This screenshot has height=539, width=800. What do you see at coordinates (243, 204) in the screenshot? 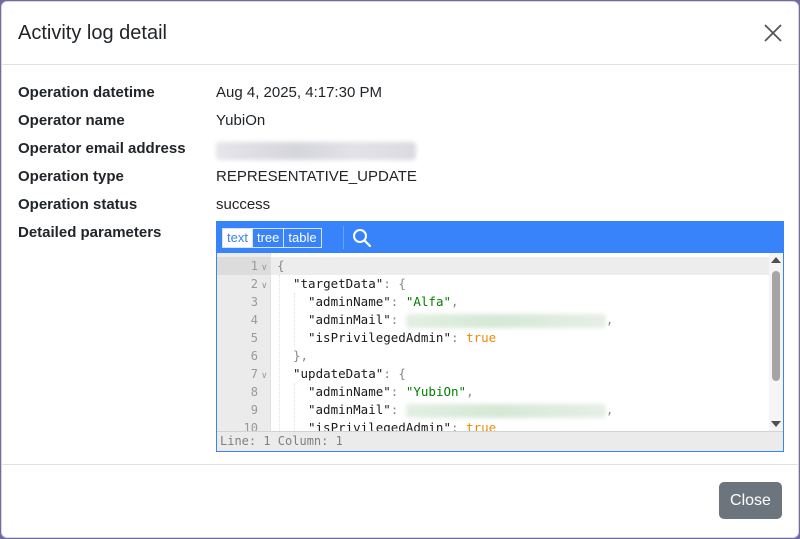
I see `operation-status-value: success` at bounding box center [243, 204].